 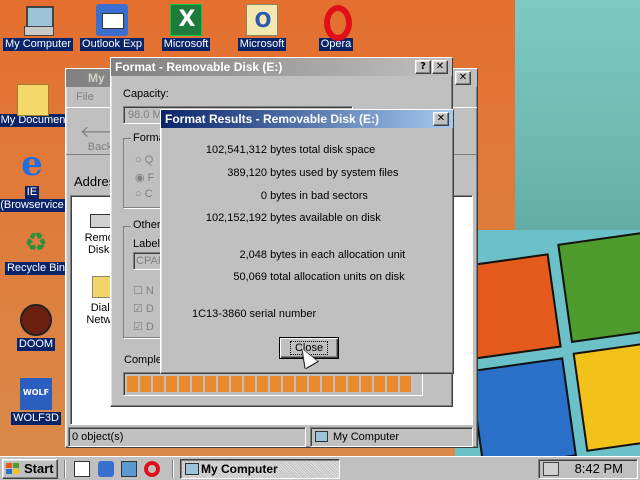 I want to click on result-row-system: 389,120 bytes used by system files, so click(x=313, y=173).